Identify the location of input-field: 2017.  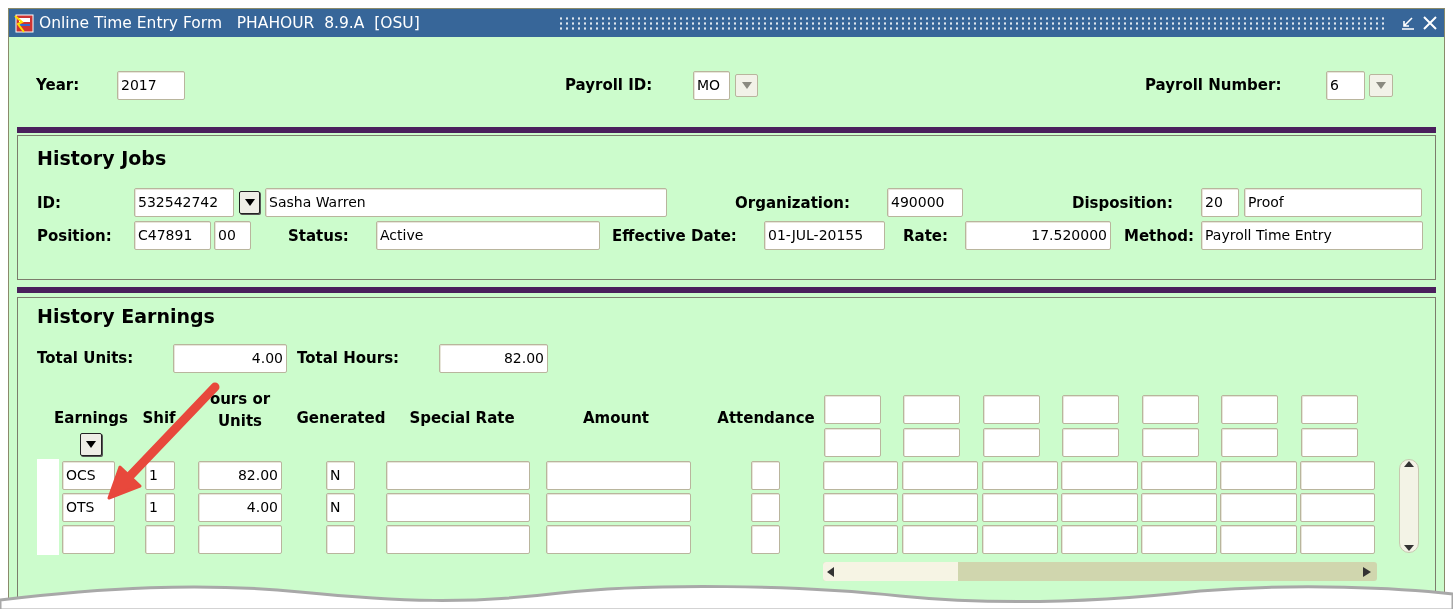
(151, 85).